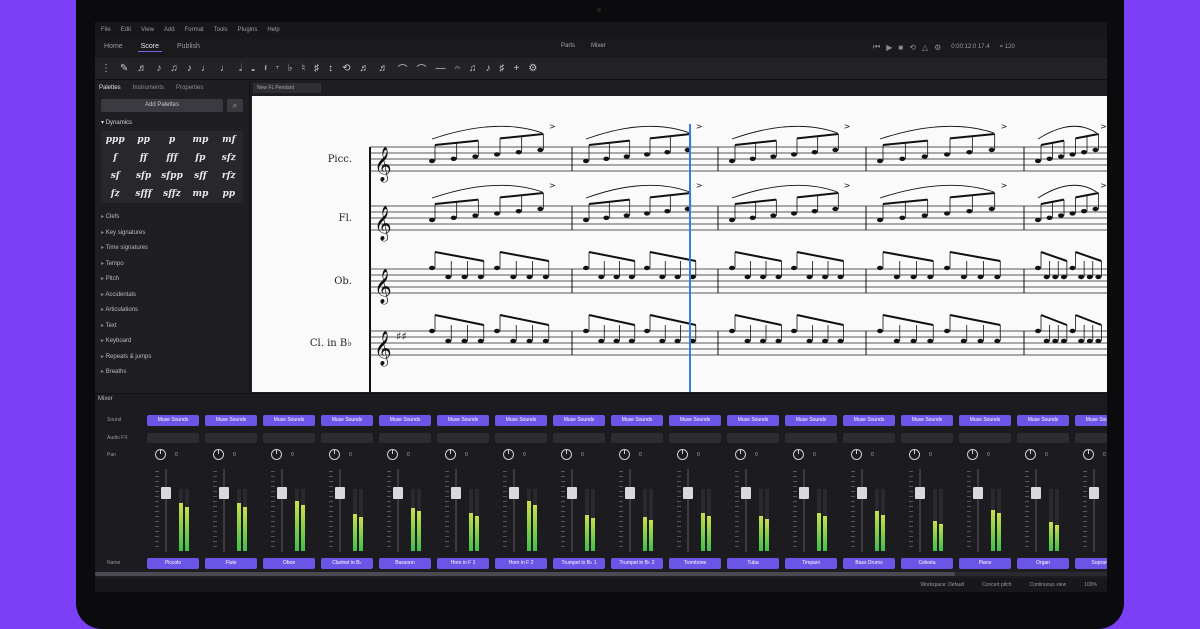 The image size is (1200, 629). I want to click on toolbar-tool-icon: ♬, so click(364, 68).